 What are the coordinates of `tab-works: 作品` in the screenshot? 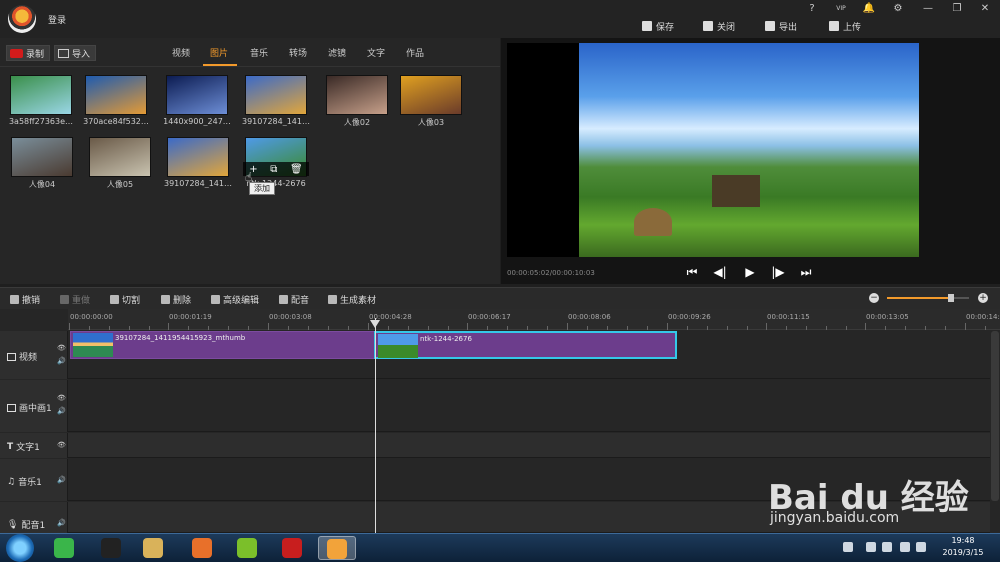 It's located at (415, 53).